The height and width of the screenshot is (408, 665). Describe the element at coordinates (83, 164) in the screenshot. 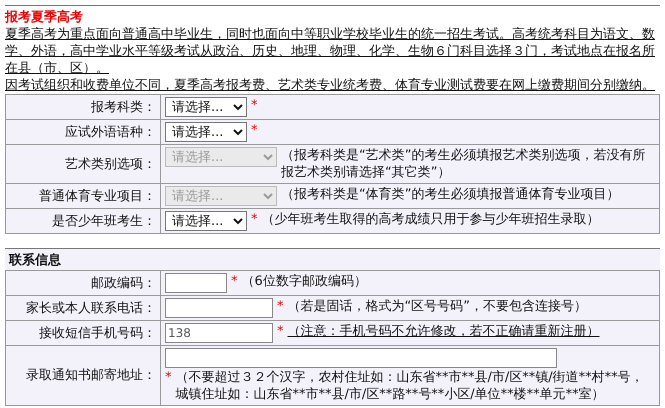

I see `field-label: 艺术类别选项：` at that location.